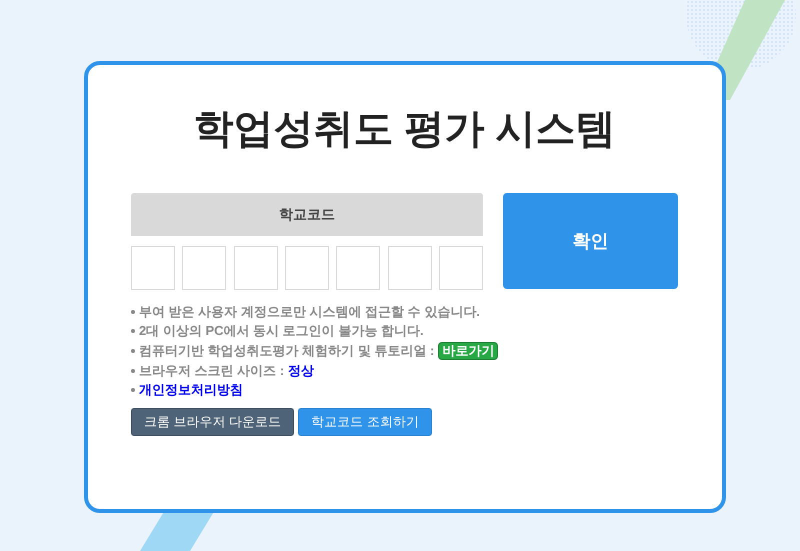 This screenshot has height=551, width=800. I want to click on privacy-policy-link: 개인정보처리방침, so click(191, 390).